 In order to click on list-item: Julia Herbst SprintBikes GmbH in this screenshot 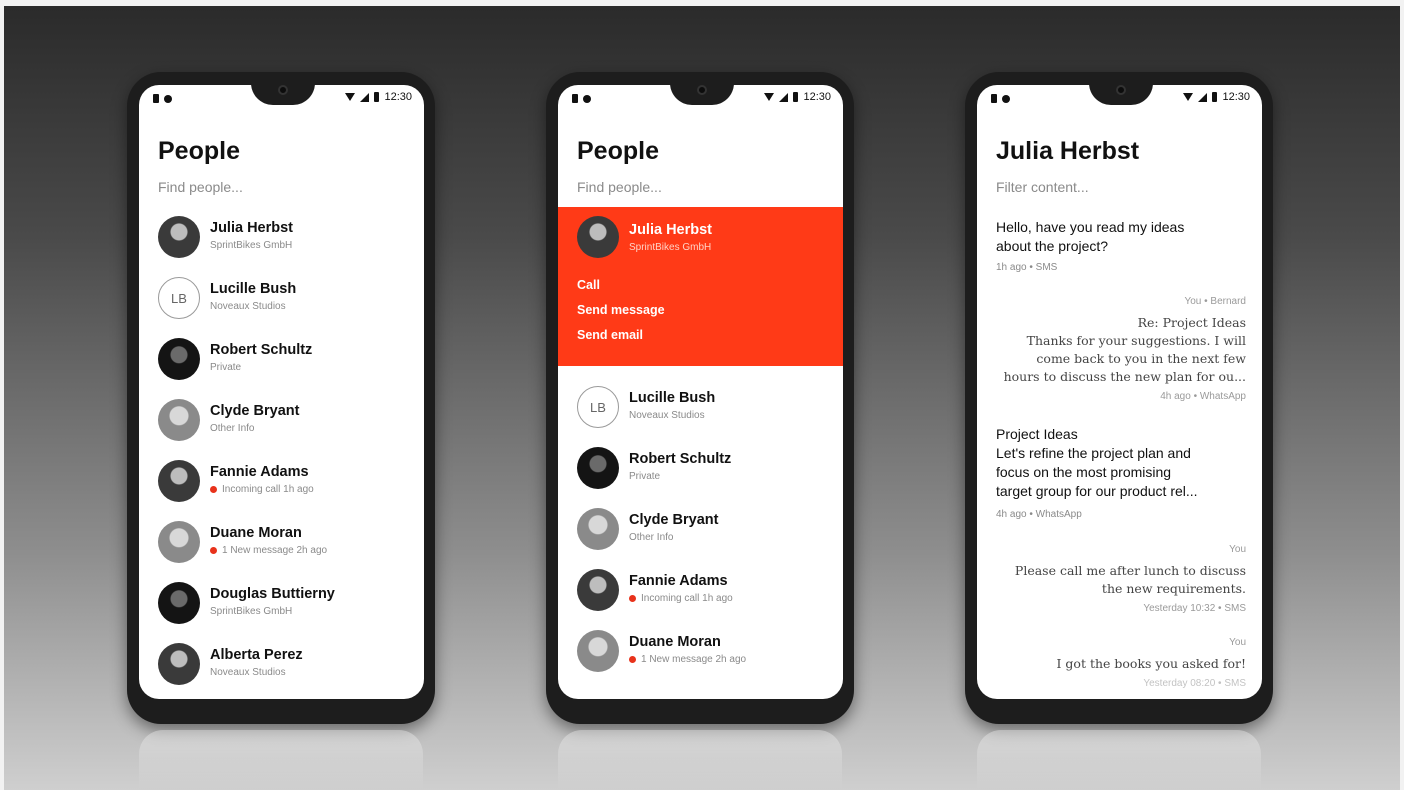, I will do `click(281, 239)`.